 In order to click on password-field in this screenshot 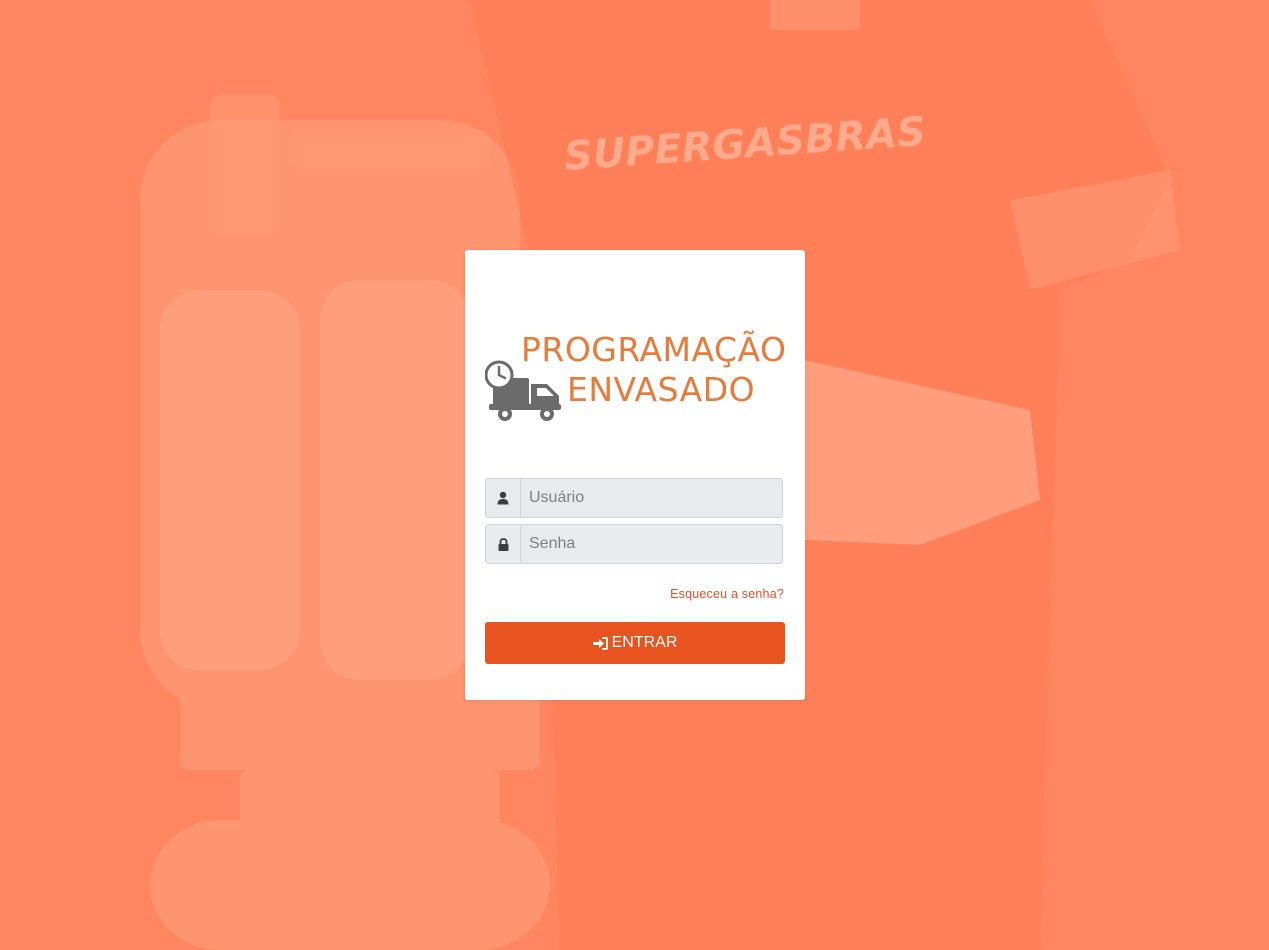, I will do `click(634, 544)`.